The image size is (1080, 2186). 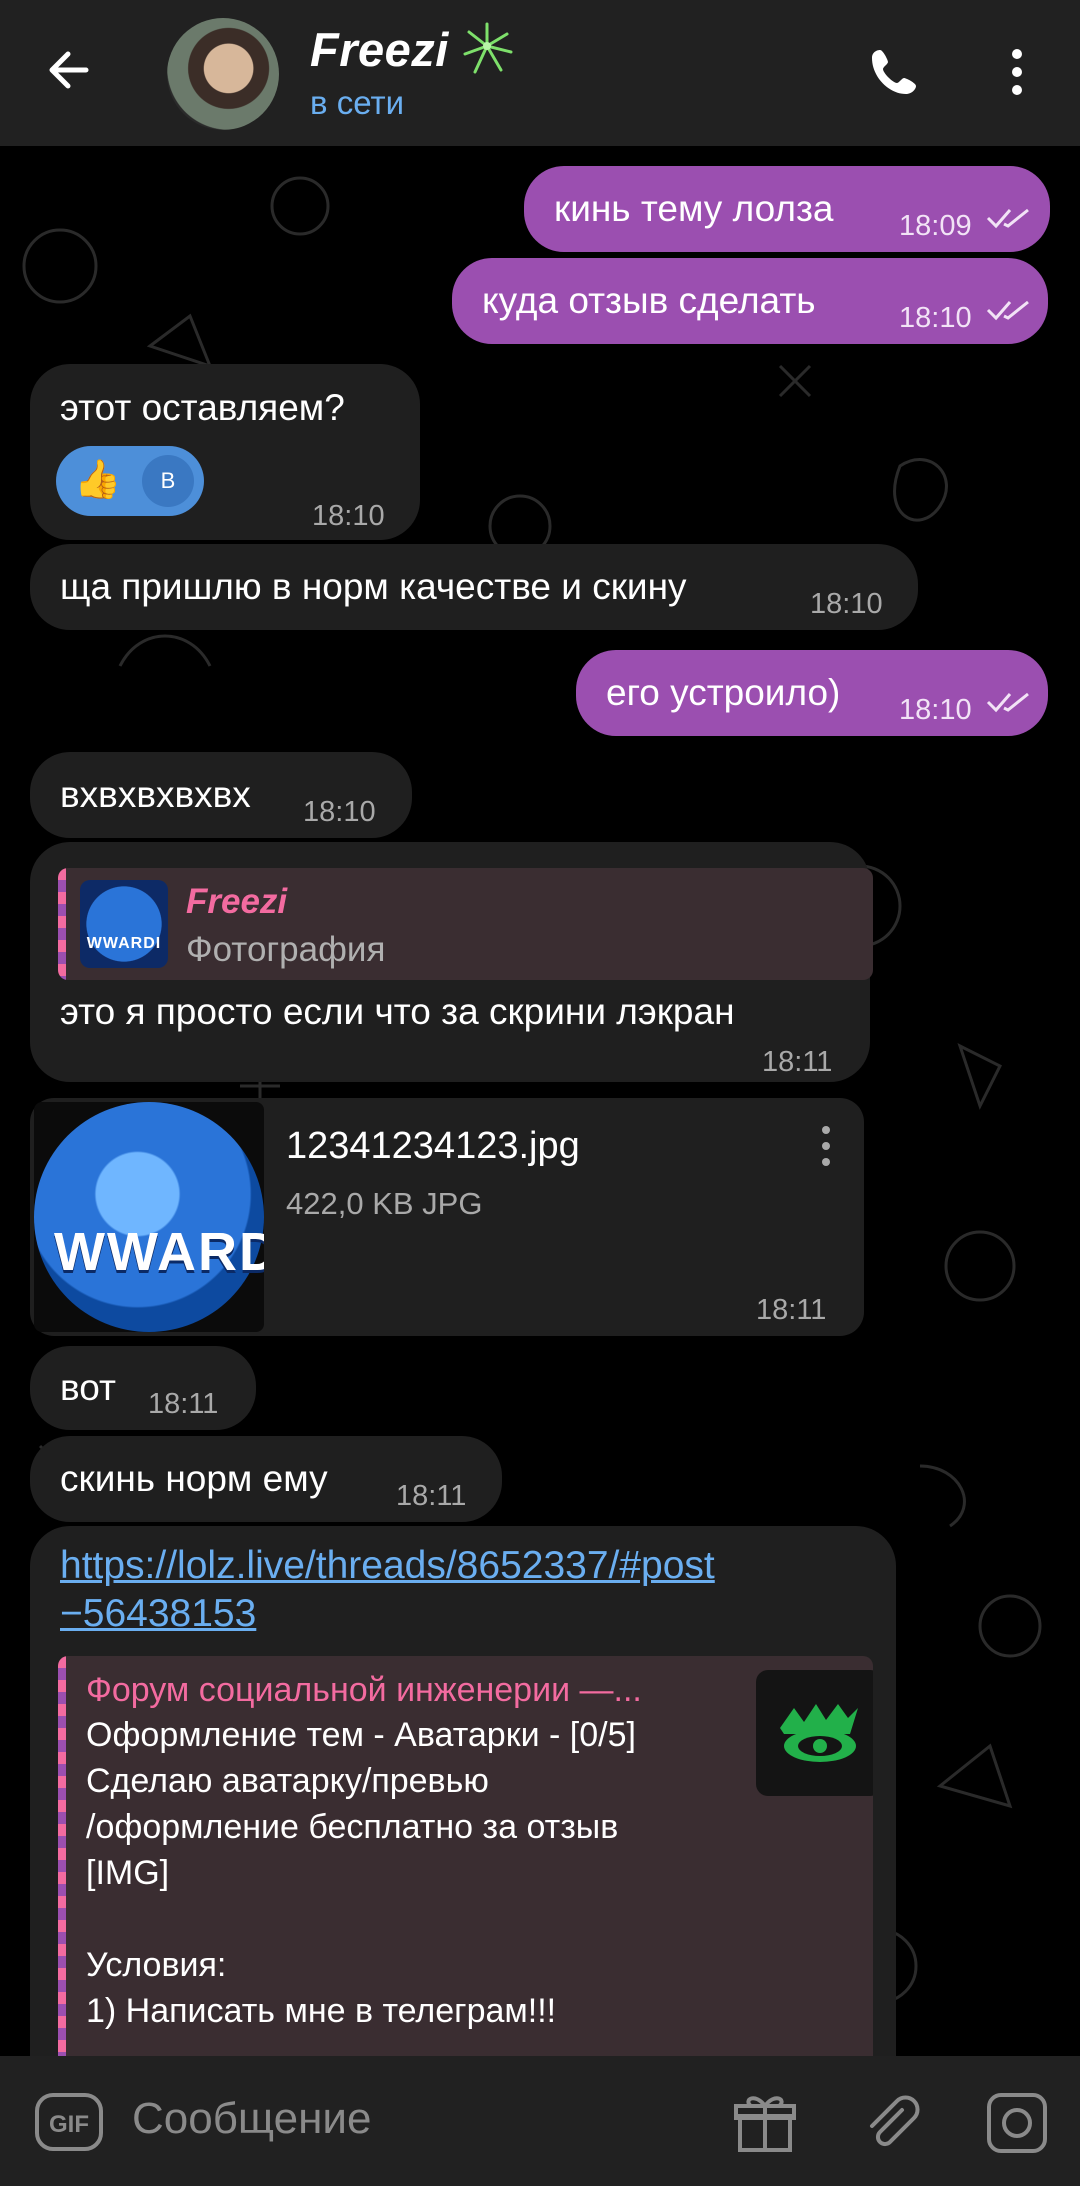 I want to click on message-time: 18:09, so click(x=935, y=226).